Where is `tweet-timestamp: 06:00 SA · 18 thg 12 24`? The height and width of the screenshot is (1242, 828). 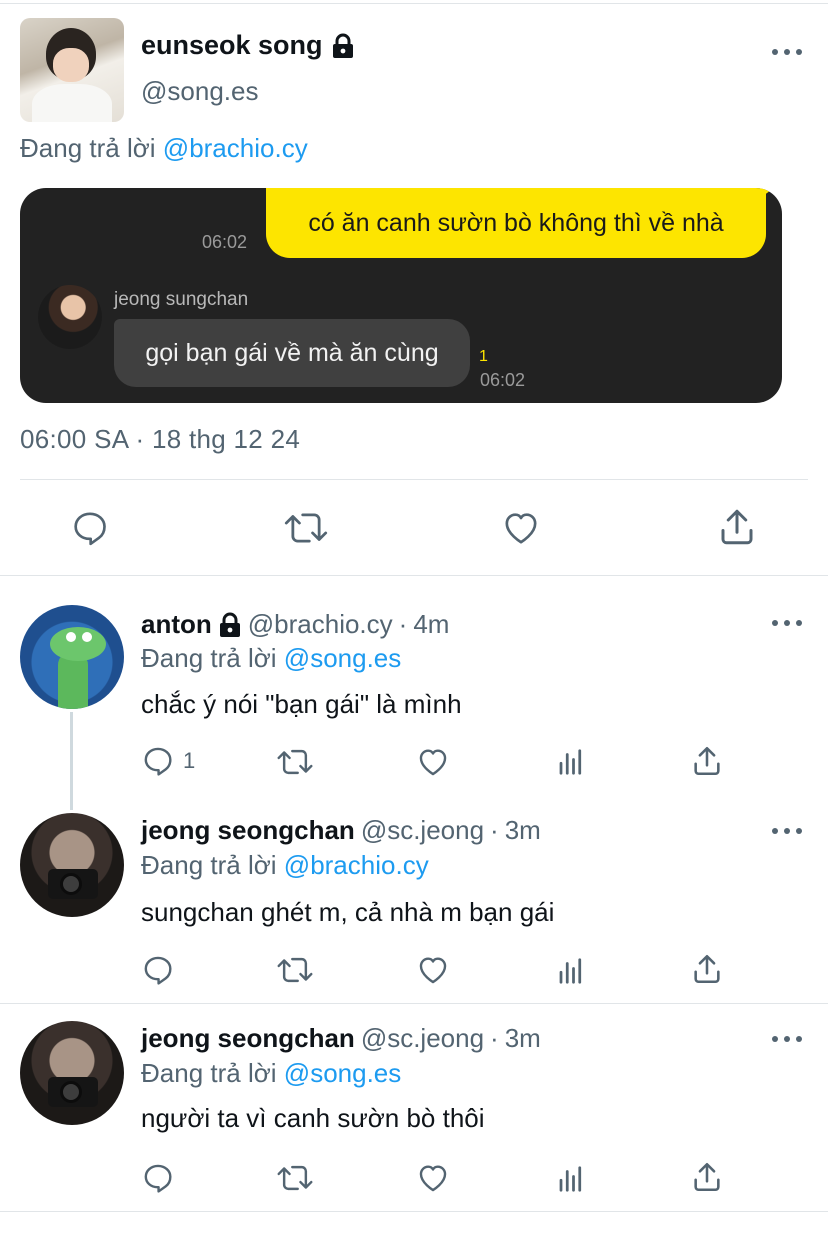
tweet-timestamp: 06:00 SA · 18 thg 12 24 is located at coordinates (160, 439).